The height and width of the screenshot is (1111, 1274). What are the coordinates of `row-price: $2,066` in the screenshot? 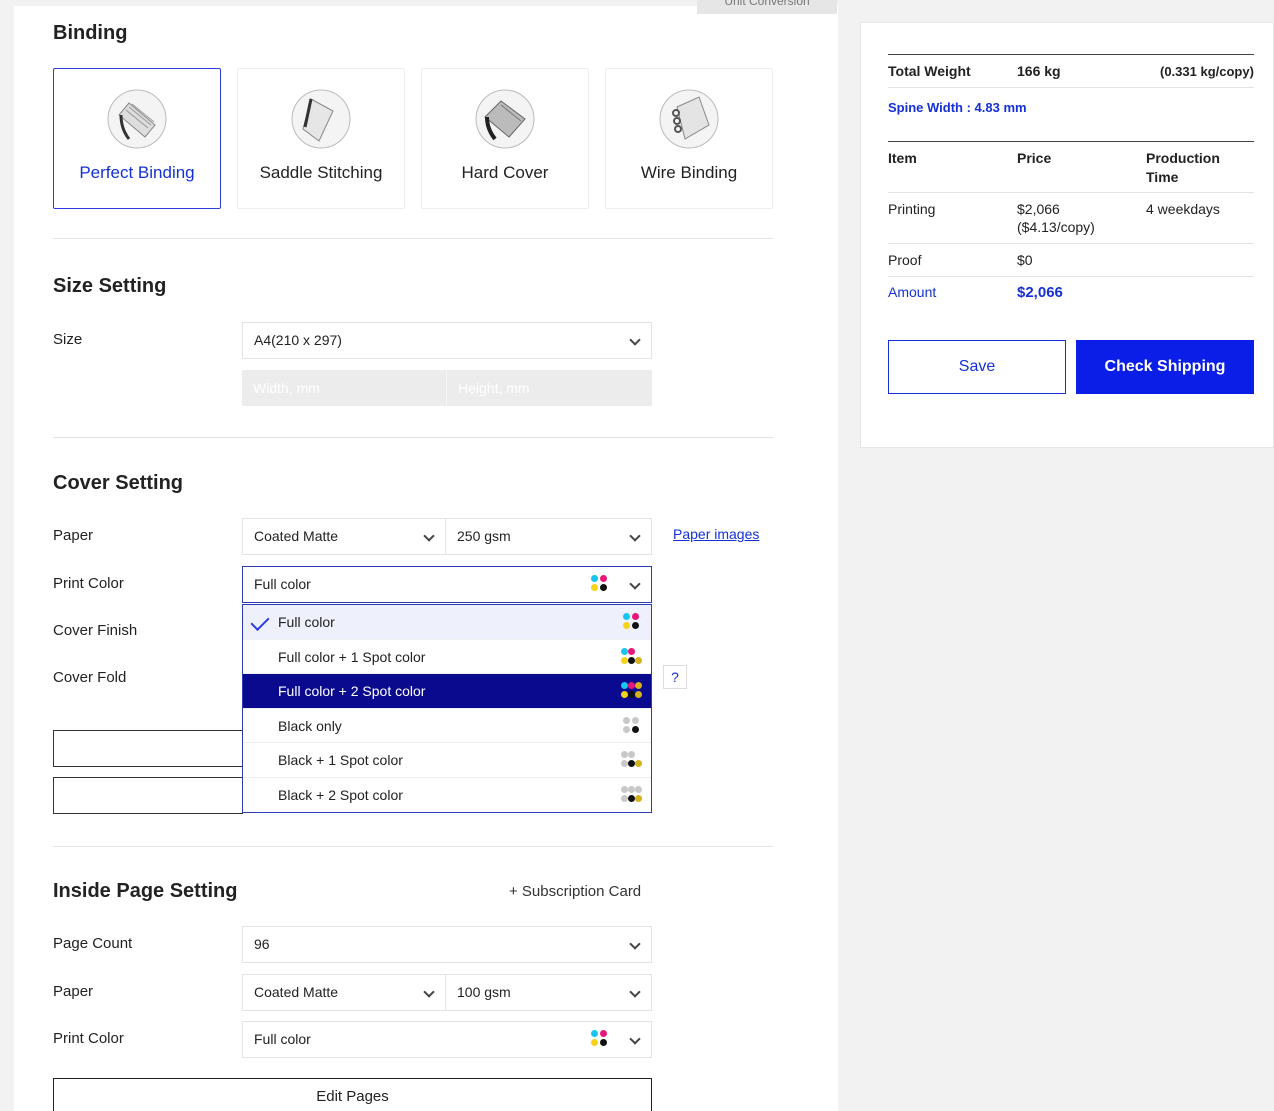 It's located at (1038, 209).